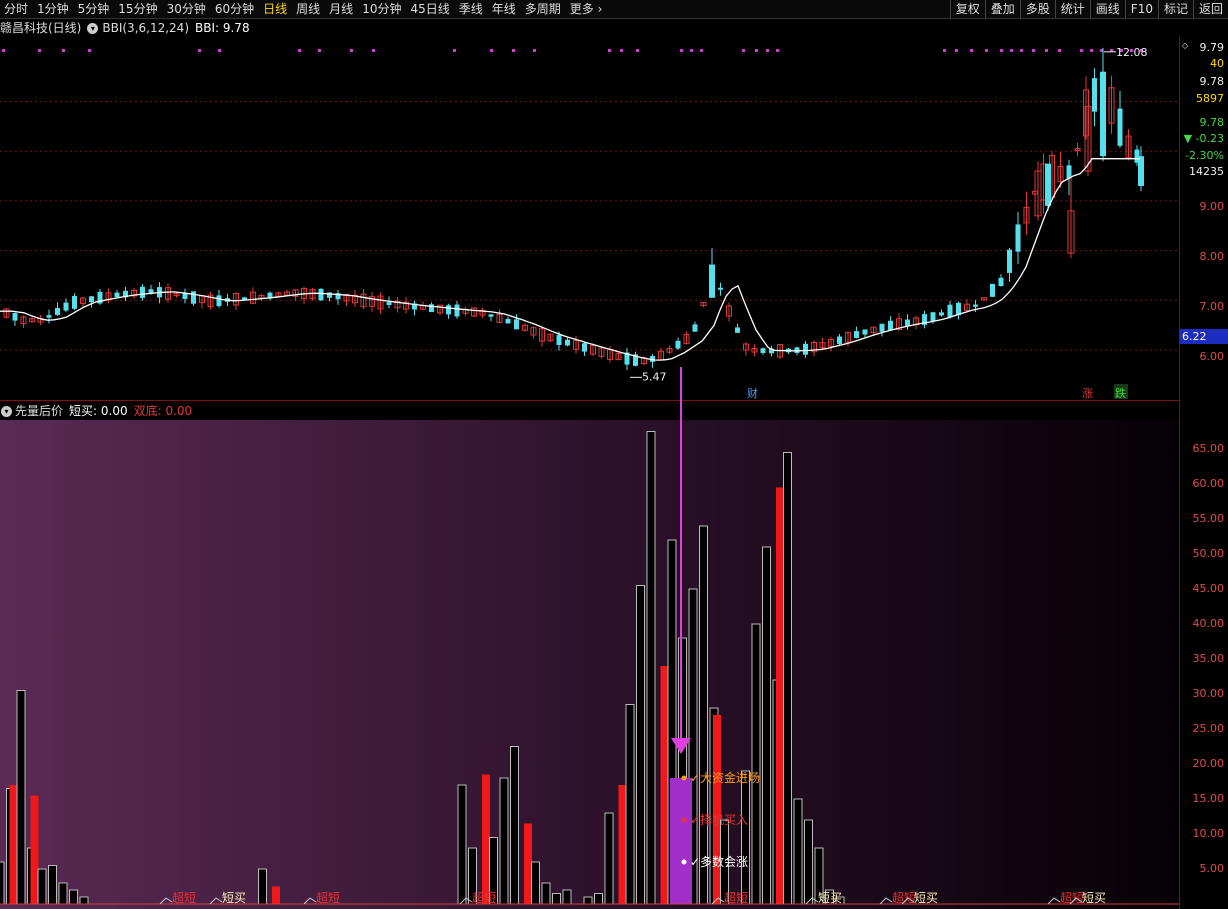 This screenshot has width=1228, height=909. I want to click on tab-13: 多周期, so click(543, 9).